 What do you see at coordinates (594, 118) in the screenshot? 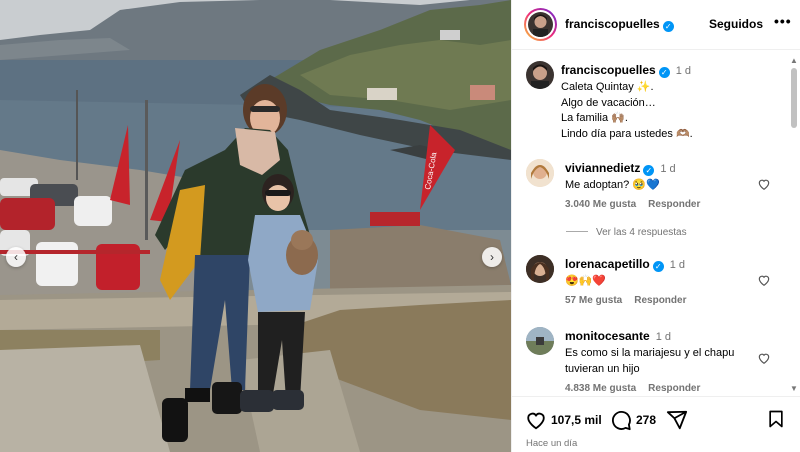
I see `caption-line: La familia 🙌🏽.` at bounding box center [594, 118].